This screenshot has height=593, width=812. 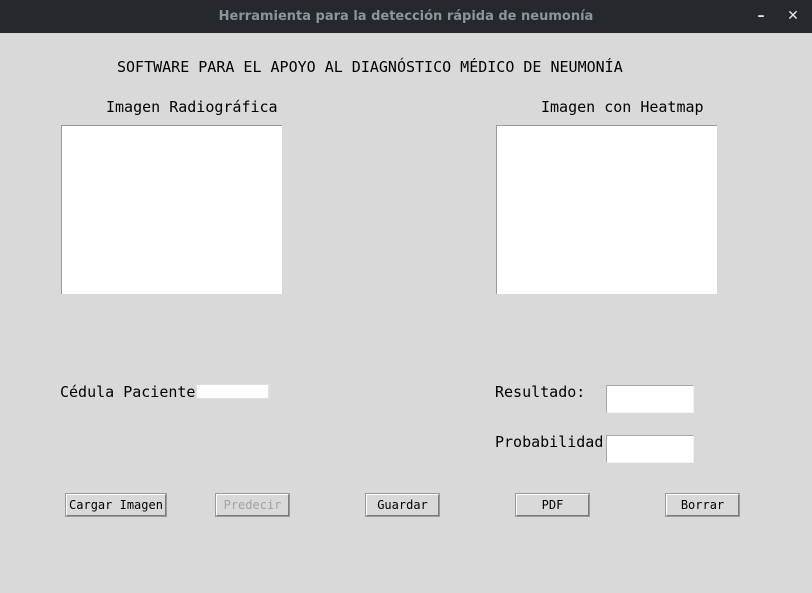 I want to click on heatmap-image-panel, so click(x=606, y=209).